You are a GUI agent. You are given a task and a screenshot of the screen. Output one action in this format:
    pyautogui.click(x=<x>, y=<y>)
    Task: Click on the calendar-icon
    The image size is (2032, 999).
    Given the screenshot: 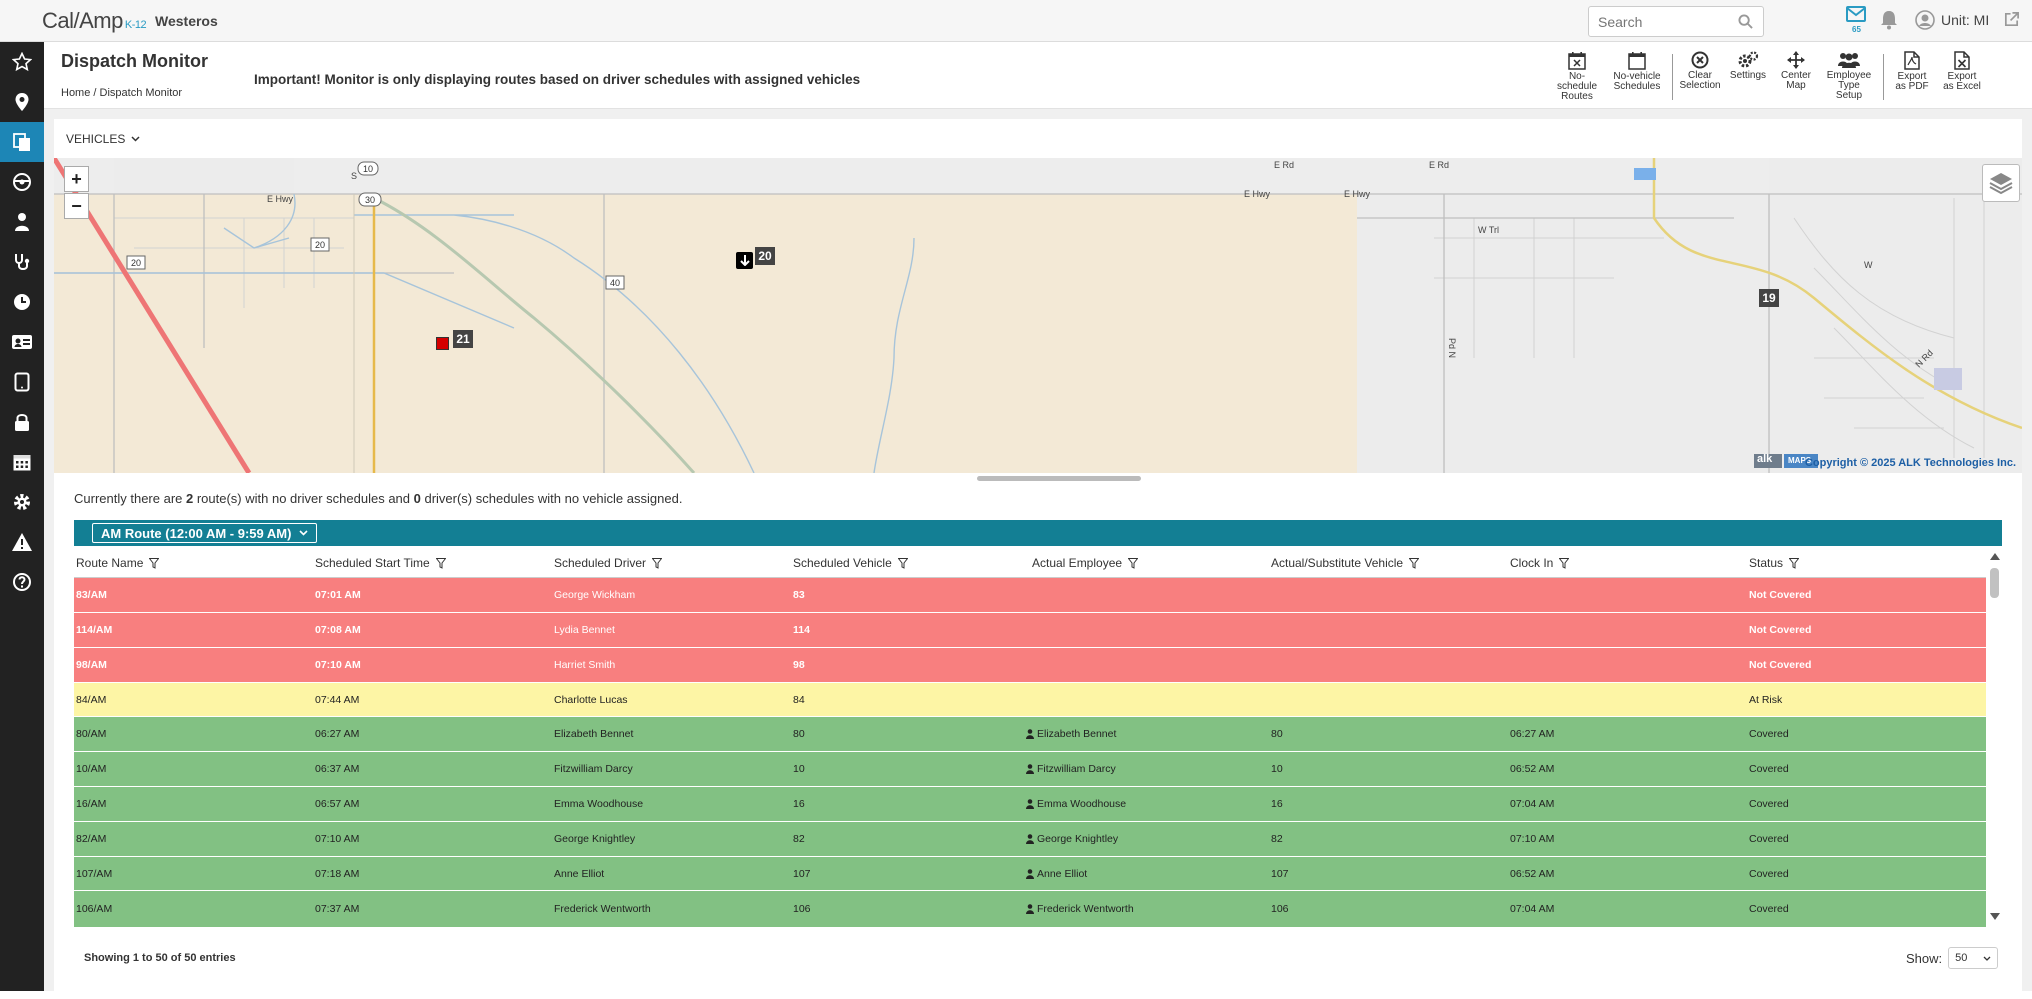 What is the action you would take?
    pyautogui.click(x=22, y=463)
    